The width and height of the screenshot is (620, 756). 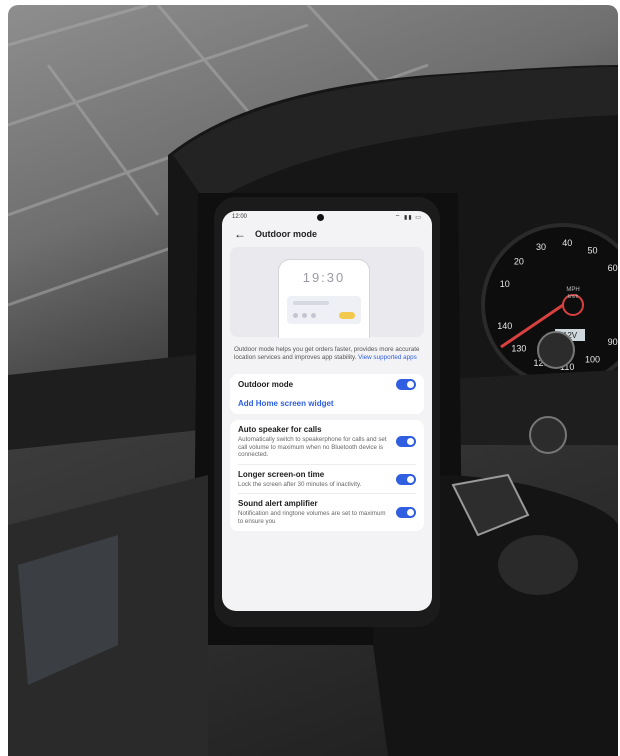 I want to click on view-supported-apps-link: View supported apps, so click(x=387, y=357).